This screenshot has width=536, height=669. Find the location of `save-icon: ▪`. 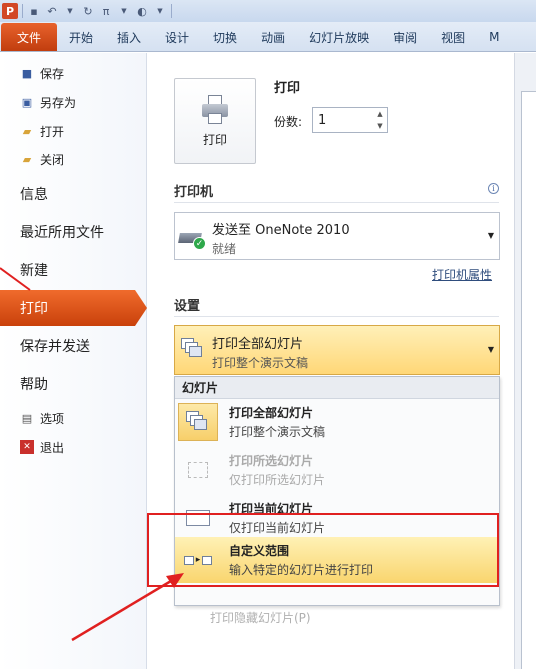

save-icon: ▪ is located at coordinates (34, 11).